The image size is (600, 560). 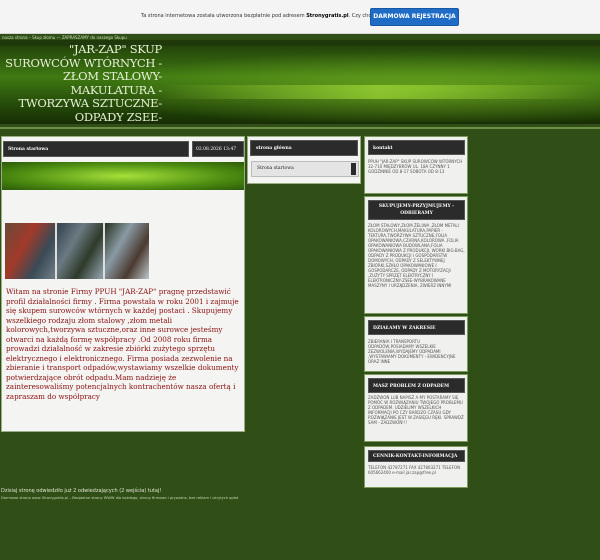 What do you see at coordinates (416, 385) in the screenshot?
I see `sidebar-problem-title: MASZ PROBLEM Z ODPADEM` at bounding box center [416, 385].